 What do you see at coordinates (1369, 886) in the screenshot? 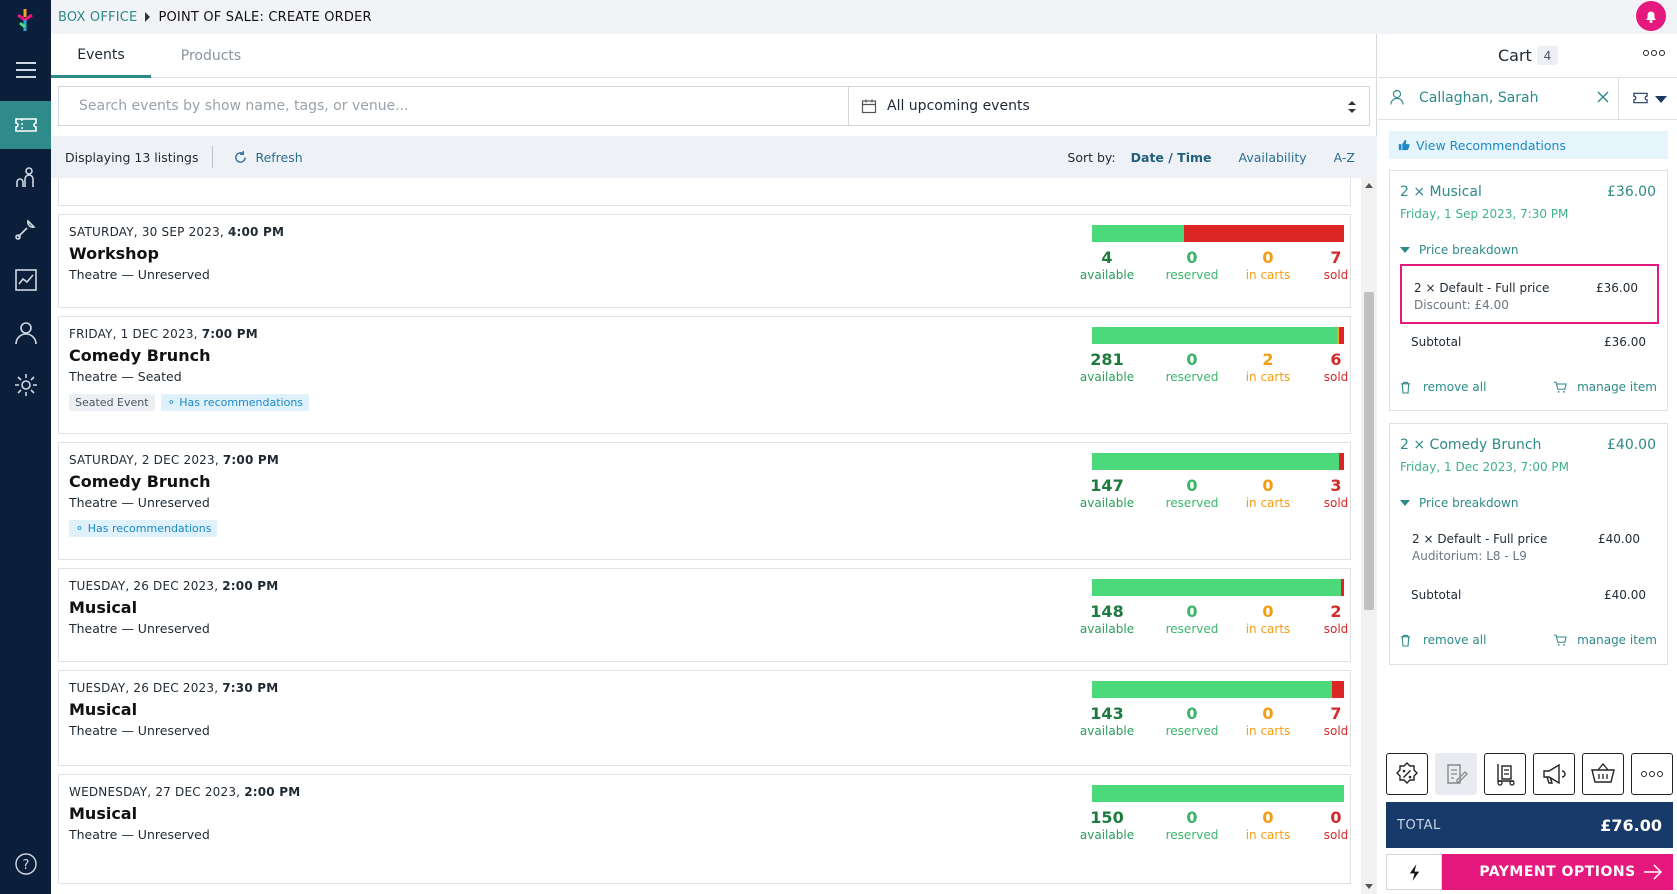
I see `scroll-down-icon` at bounding box center [1369, 886].